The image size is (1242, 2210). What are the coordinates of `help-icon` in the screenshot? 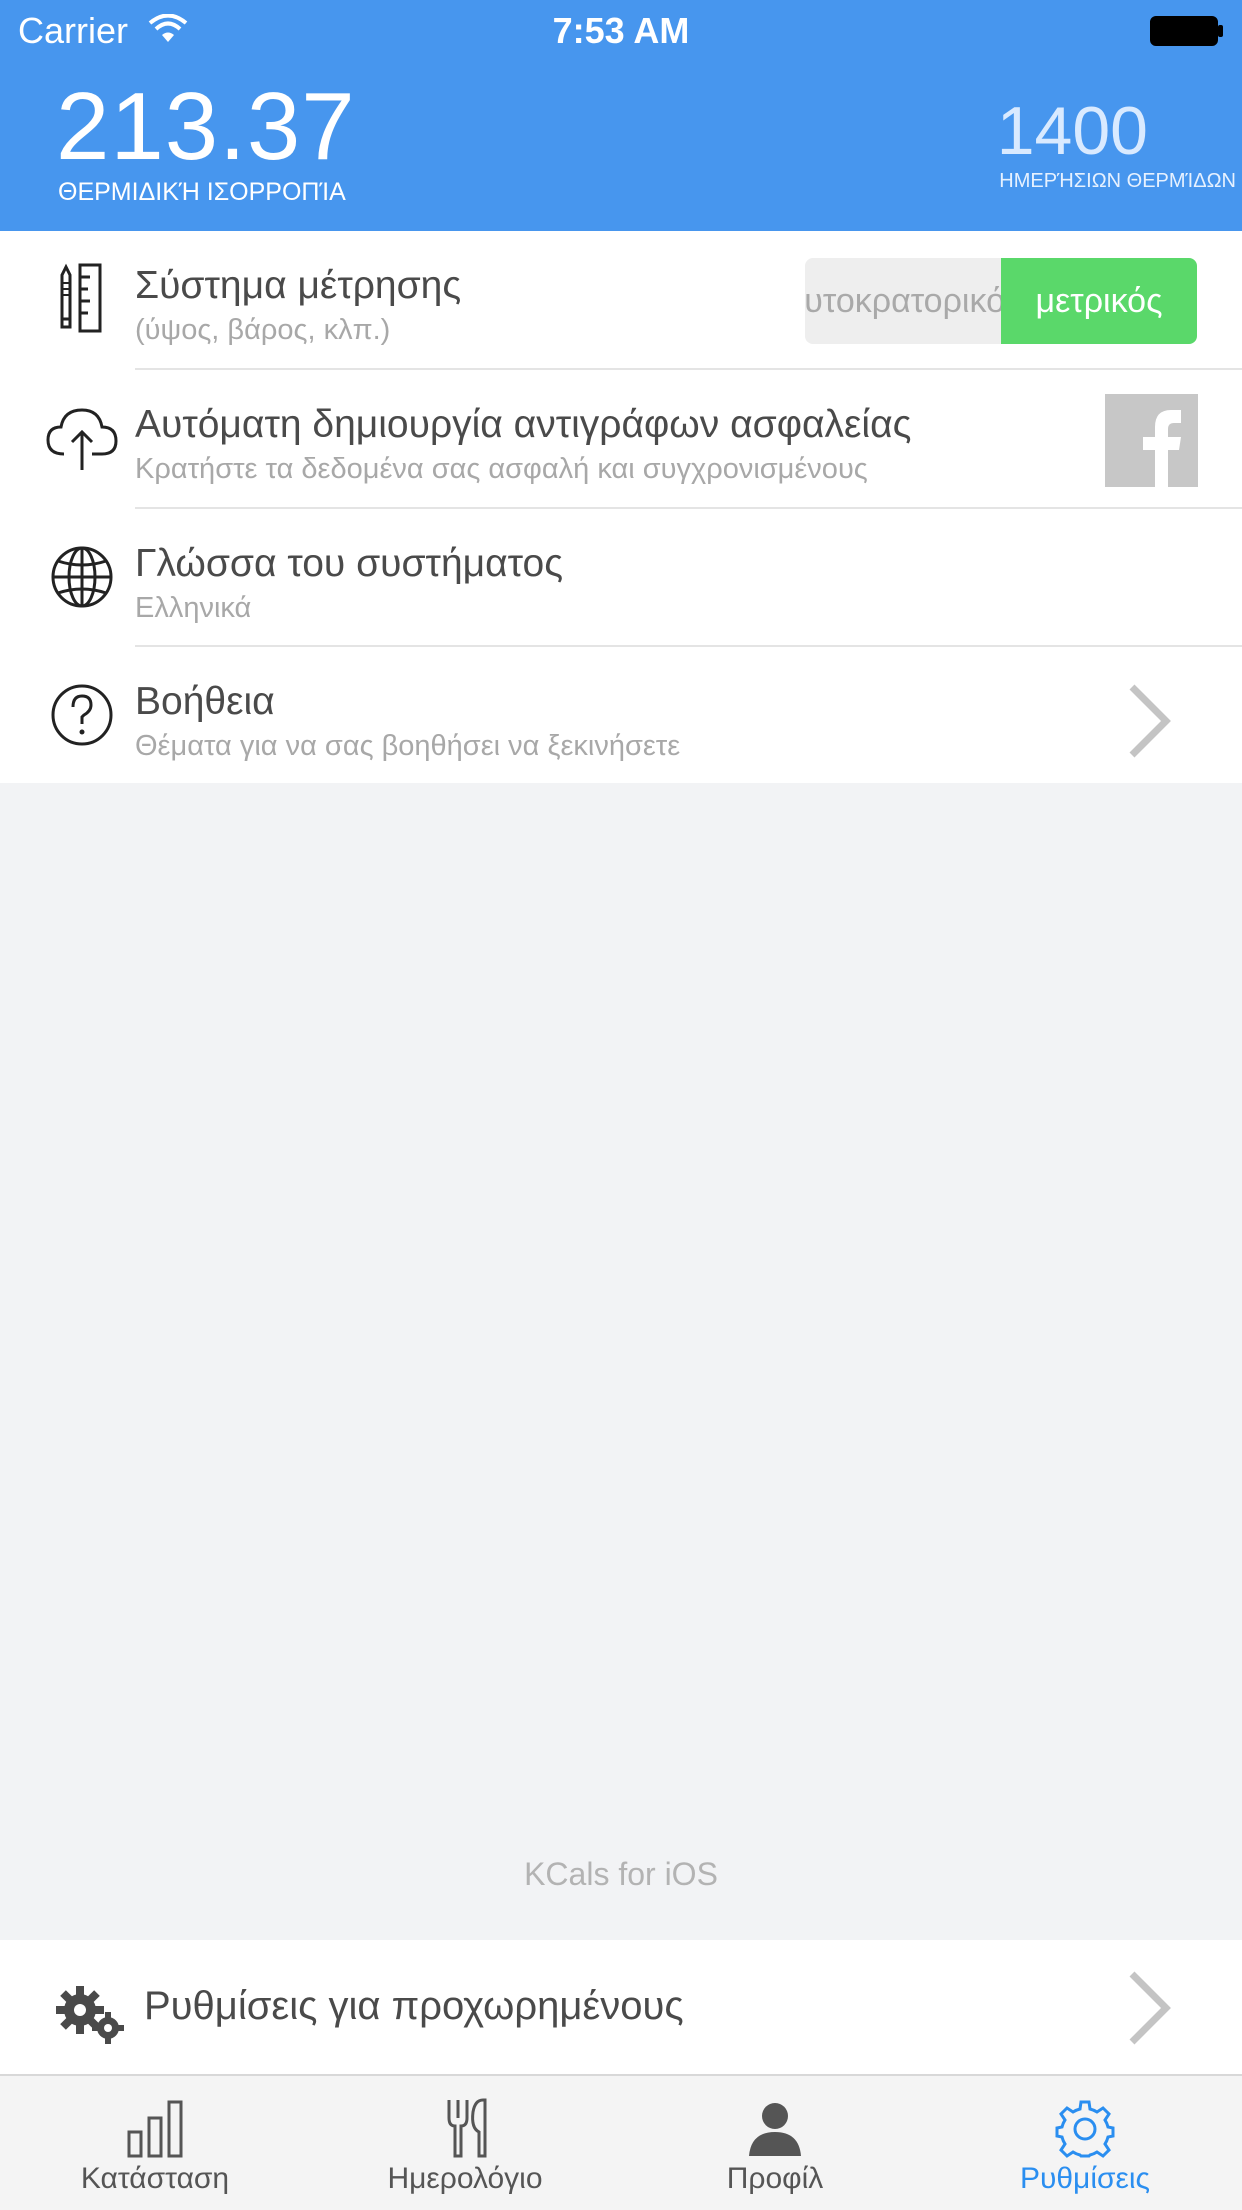 It's located at (82, 715).